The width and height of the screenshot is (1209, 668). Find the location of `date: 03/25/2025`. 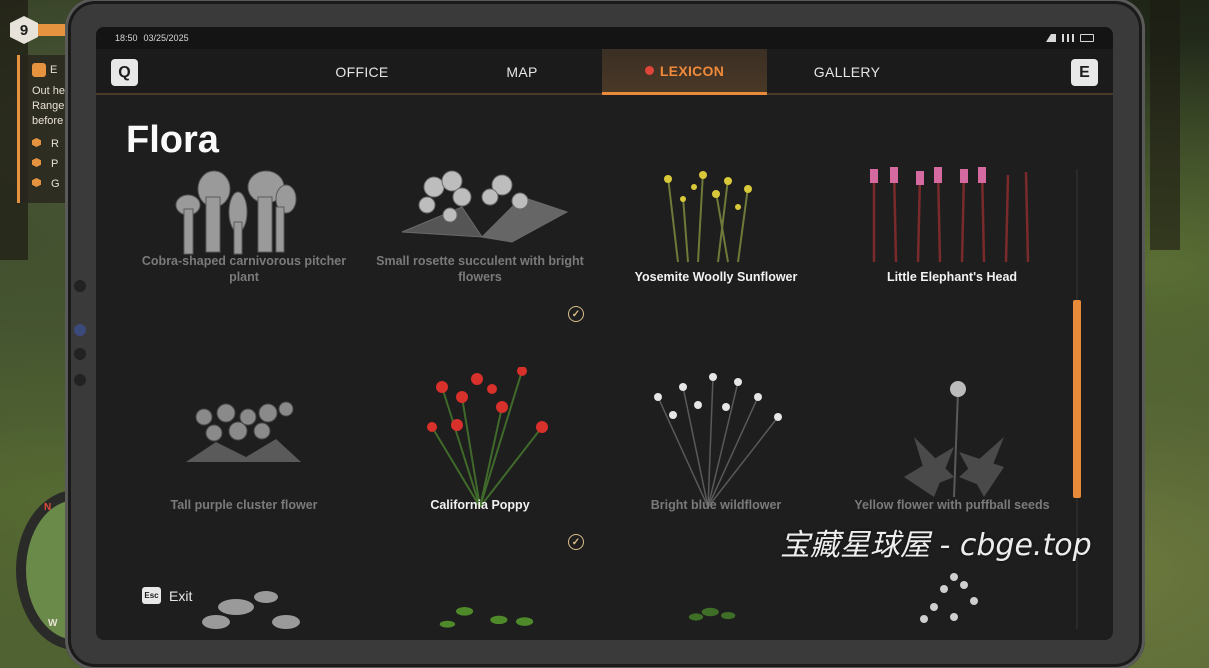

date: 03/25/2025 is located at coordinates (166, 38).